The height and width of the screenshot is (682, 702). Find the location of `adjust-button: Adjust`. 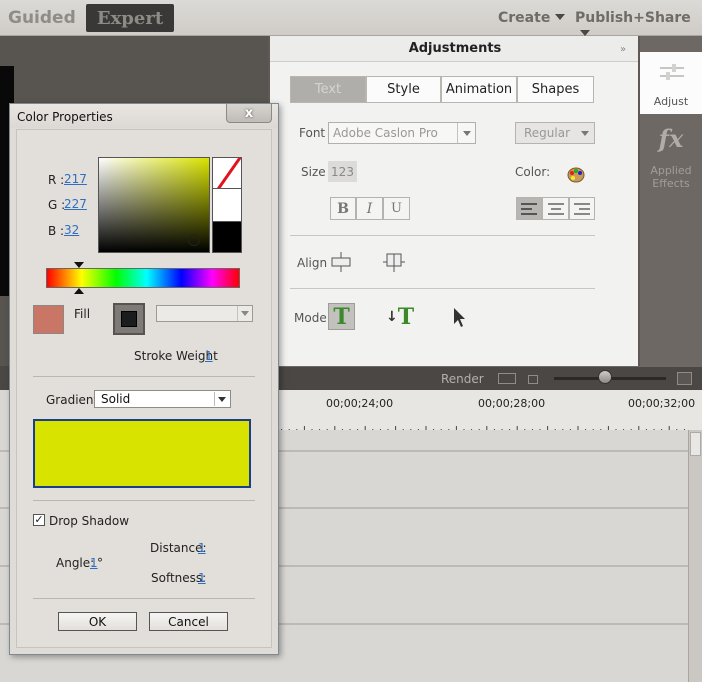

adjust-button: Adjust is located at coordinates (671, 83).